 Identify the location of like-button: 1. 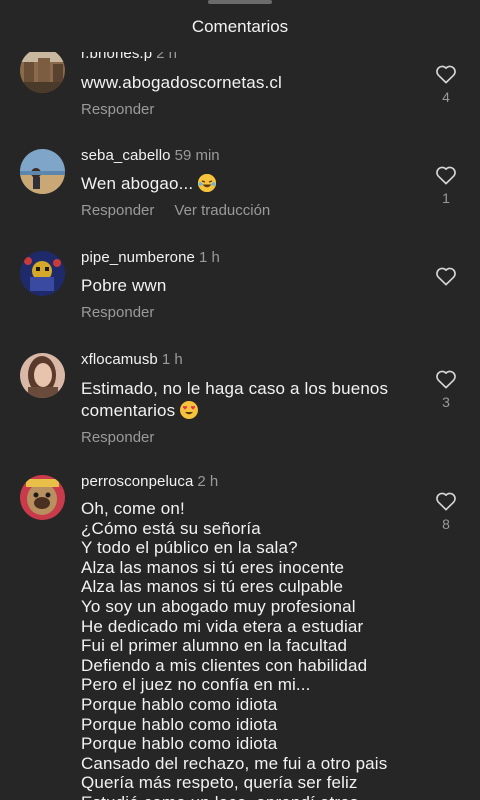
(446, 185).